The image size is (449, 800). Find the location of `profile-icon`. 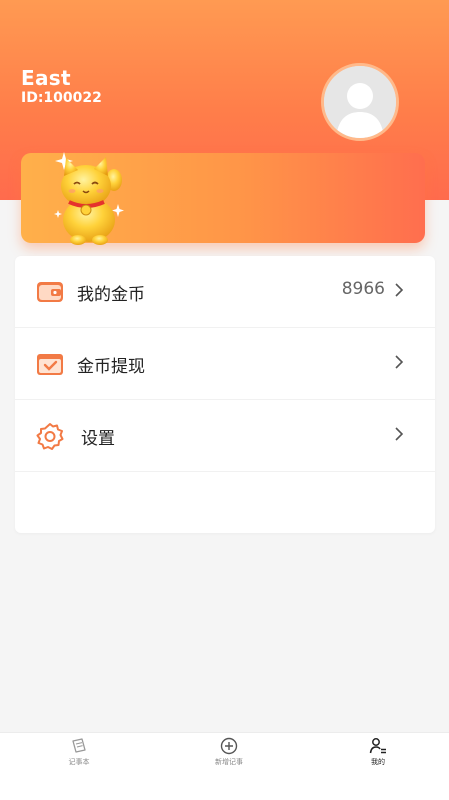

profile-icon is located at coordinates (377, 746).